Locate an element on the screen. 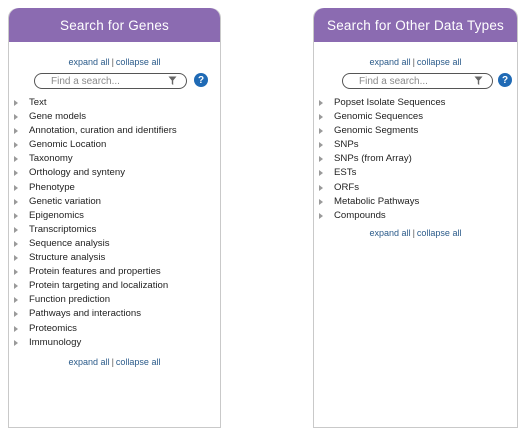 This screenshot has width=526, height=428. other-search-row: ? is located at coordinates (415, 82).